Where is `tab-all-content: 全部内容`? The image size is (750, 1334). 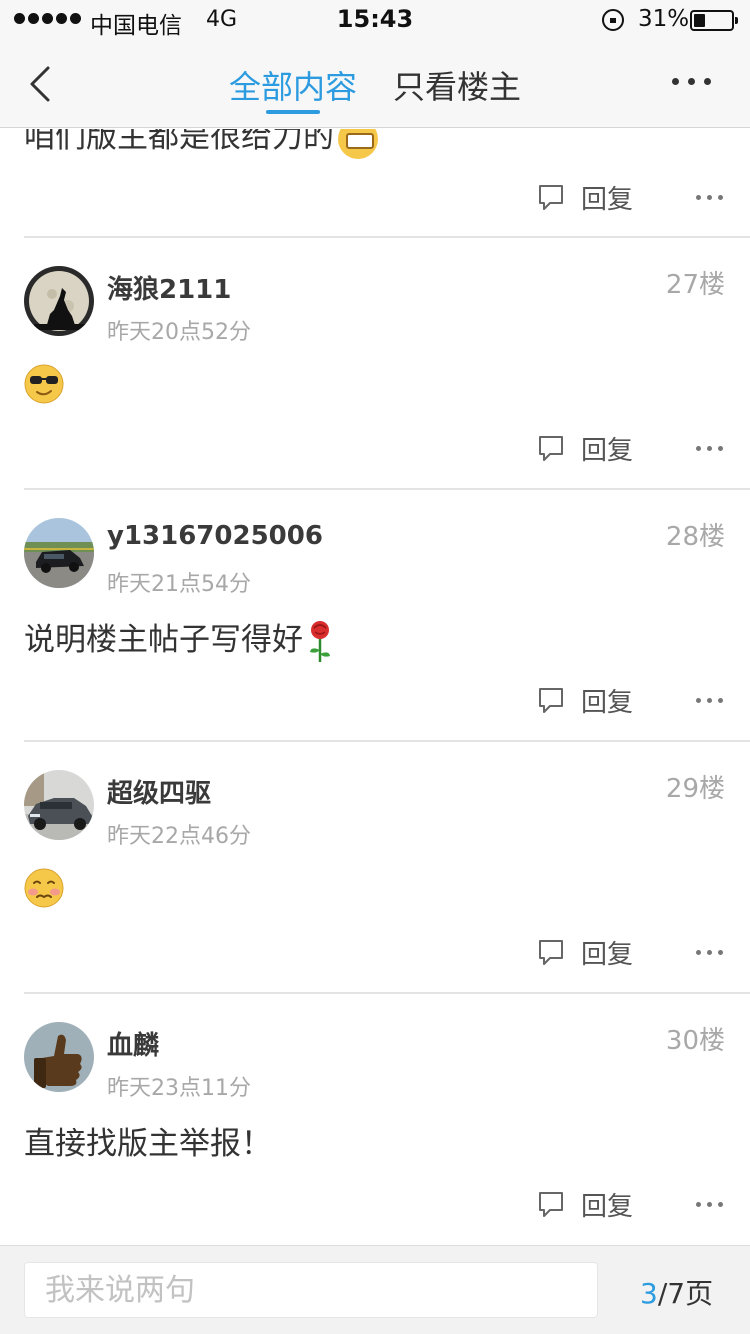 tab-all-content: 全部内容 is located at coordinates (293, 85).